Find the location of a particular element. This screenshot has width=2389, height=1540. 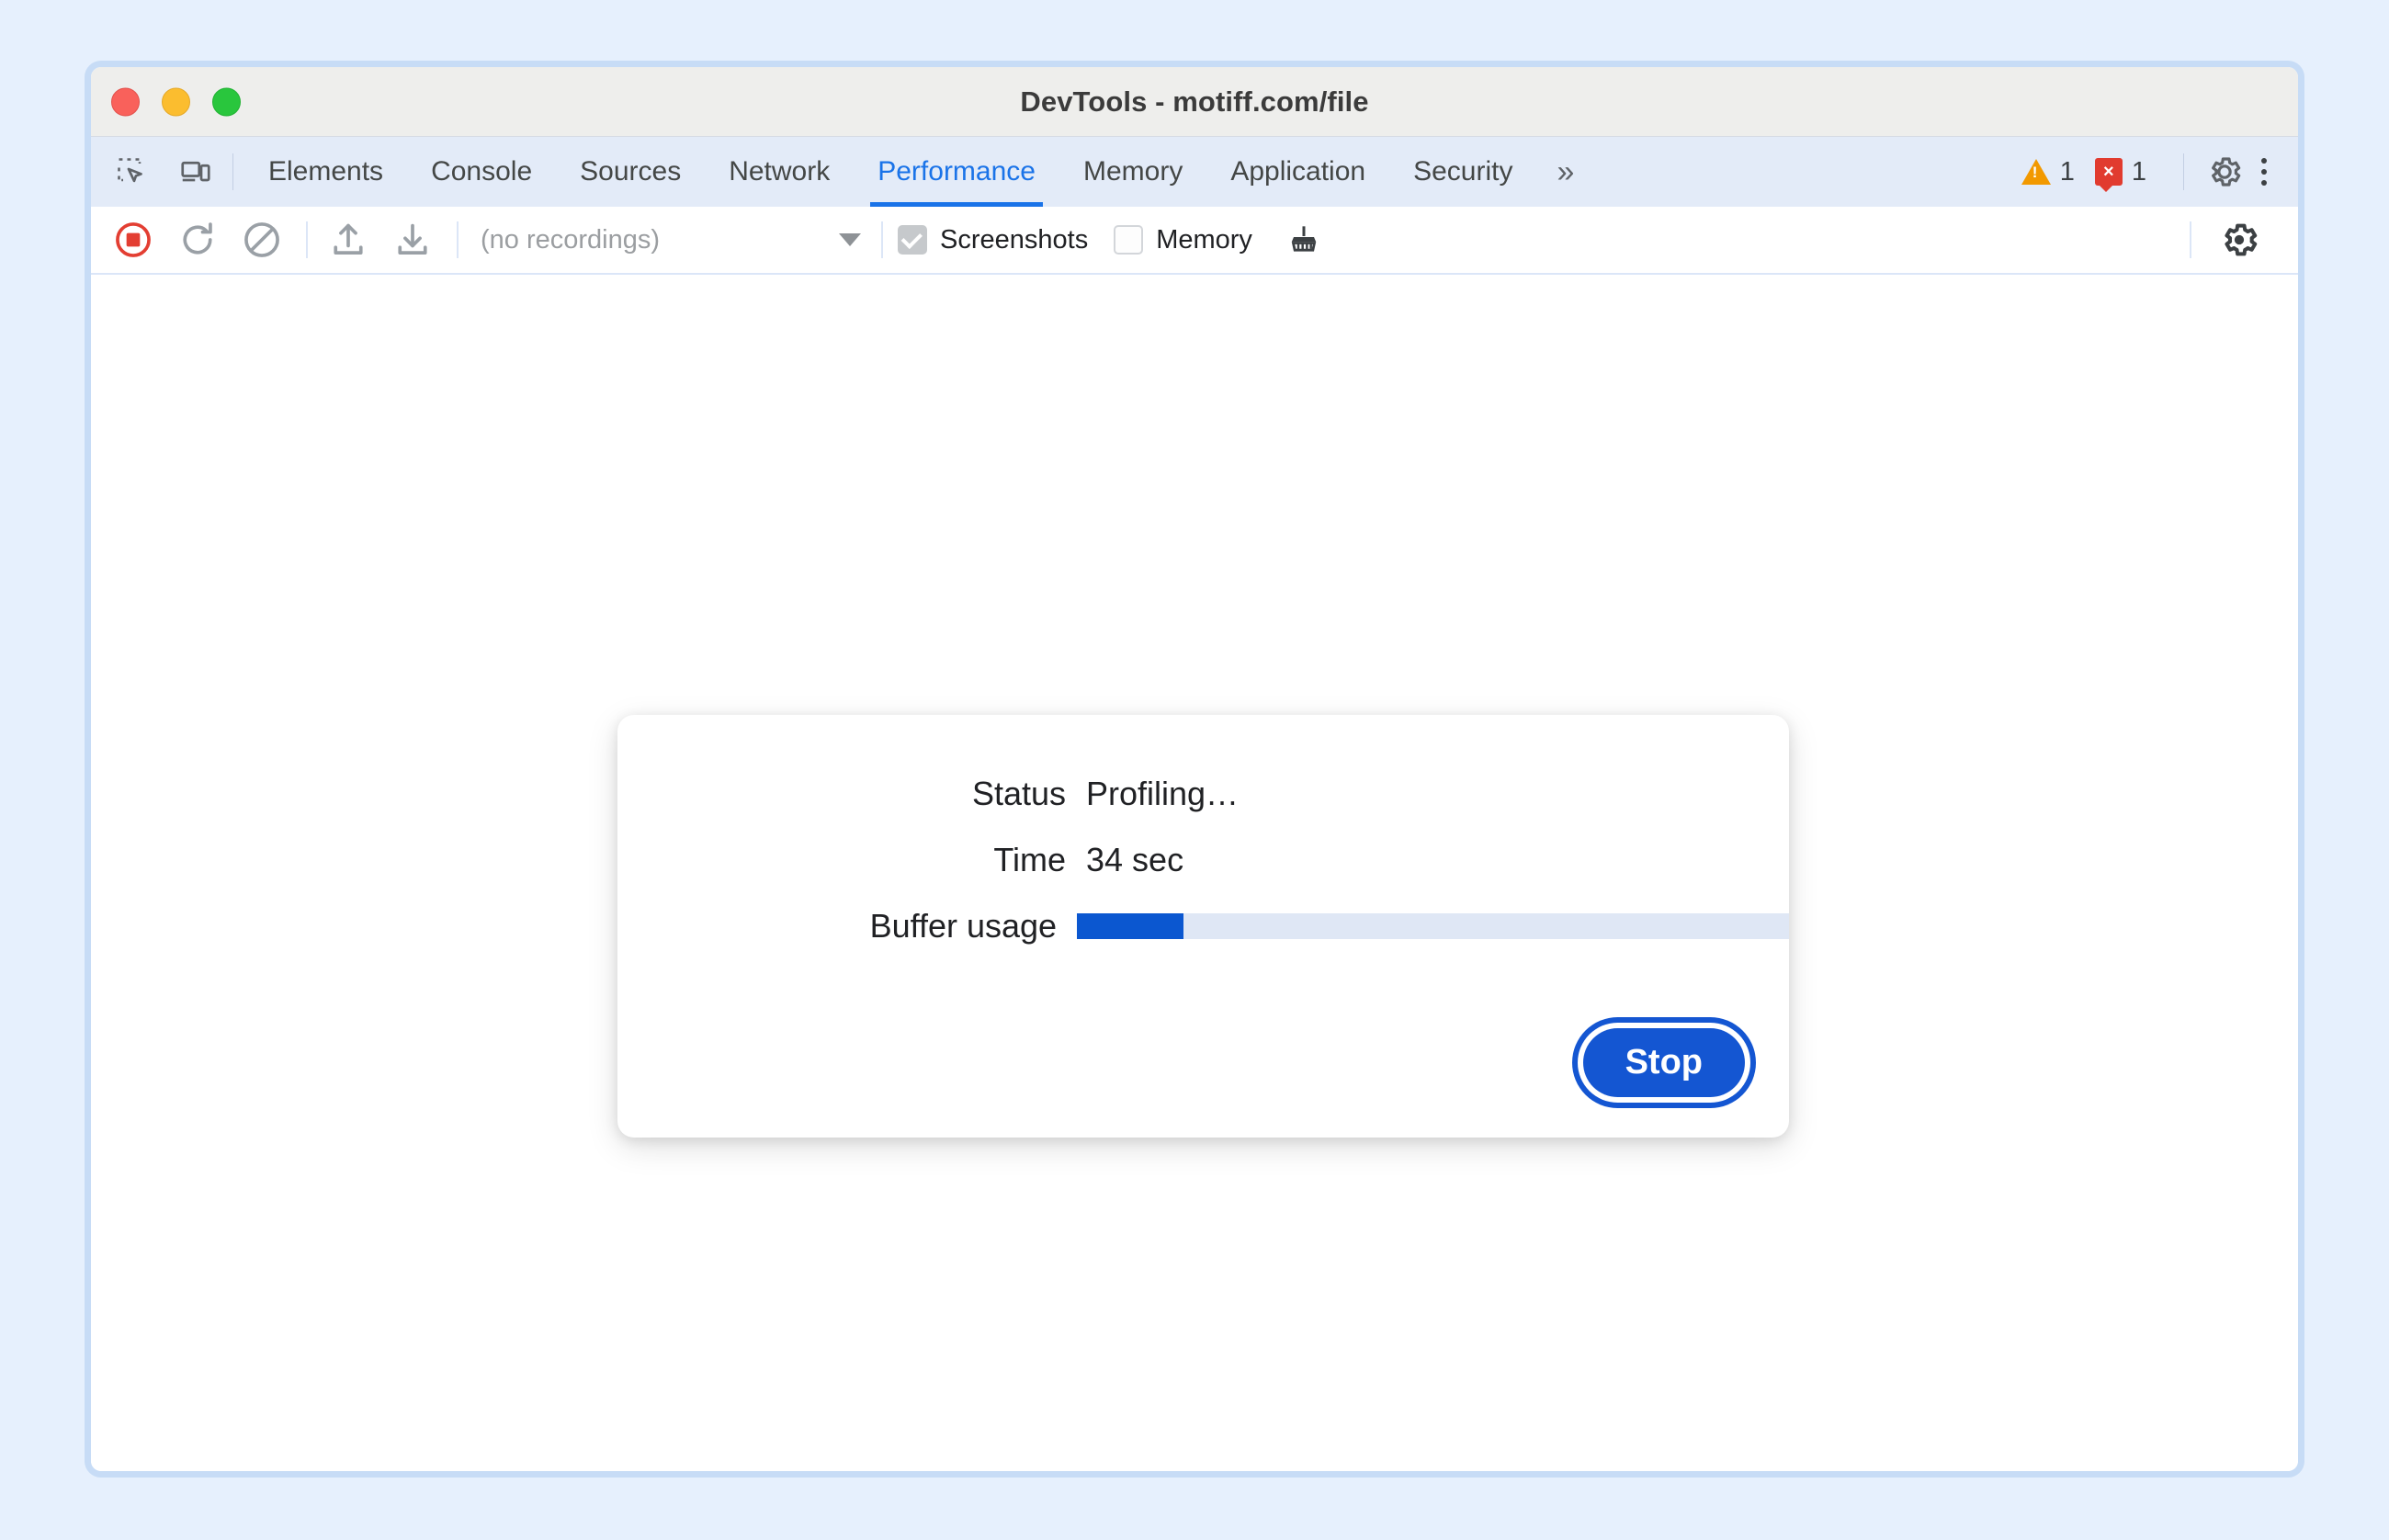

recordings-value: (no recordings) is located at coordinates (571, 239).